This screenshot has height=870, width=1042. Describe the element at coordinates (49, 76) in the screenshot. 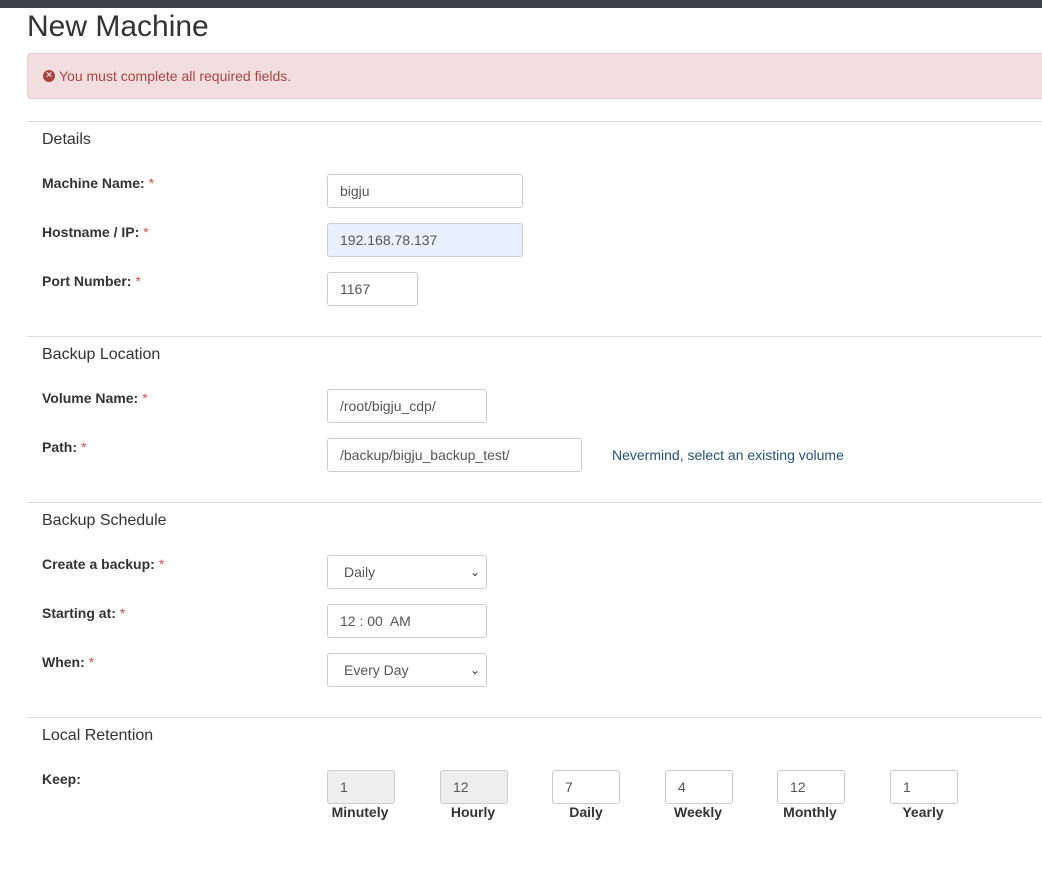

I see `error-circle-icon: ×` at that location.